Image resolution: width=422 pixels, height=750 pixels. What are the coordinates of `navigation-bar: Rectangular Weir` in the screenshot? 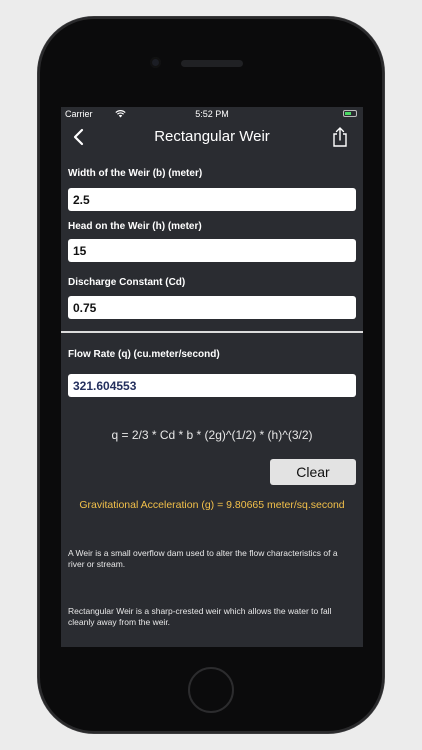 It's located at (212, 137).